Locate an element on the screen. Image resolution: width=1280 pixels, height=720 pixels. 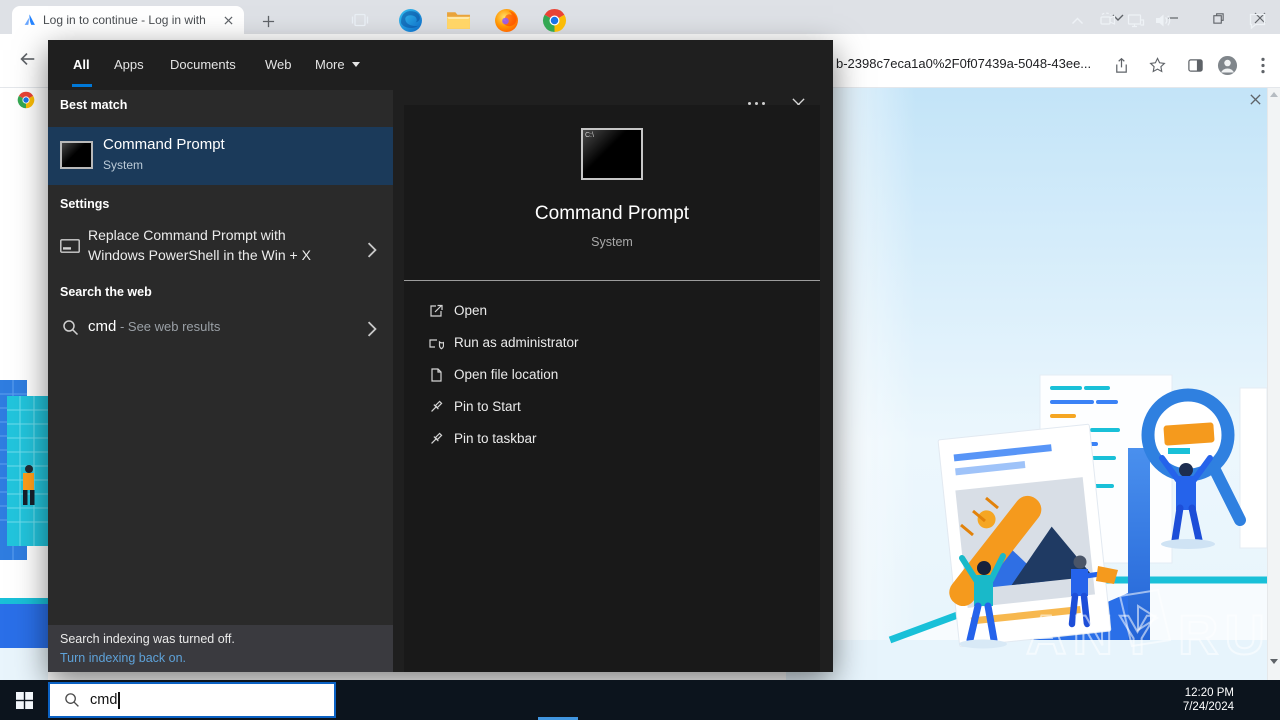
action-open-file-location: Open file location is located at coordinates (612, 375).